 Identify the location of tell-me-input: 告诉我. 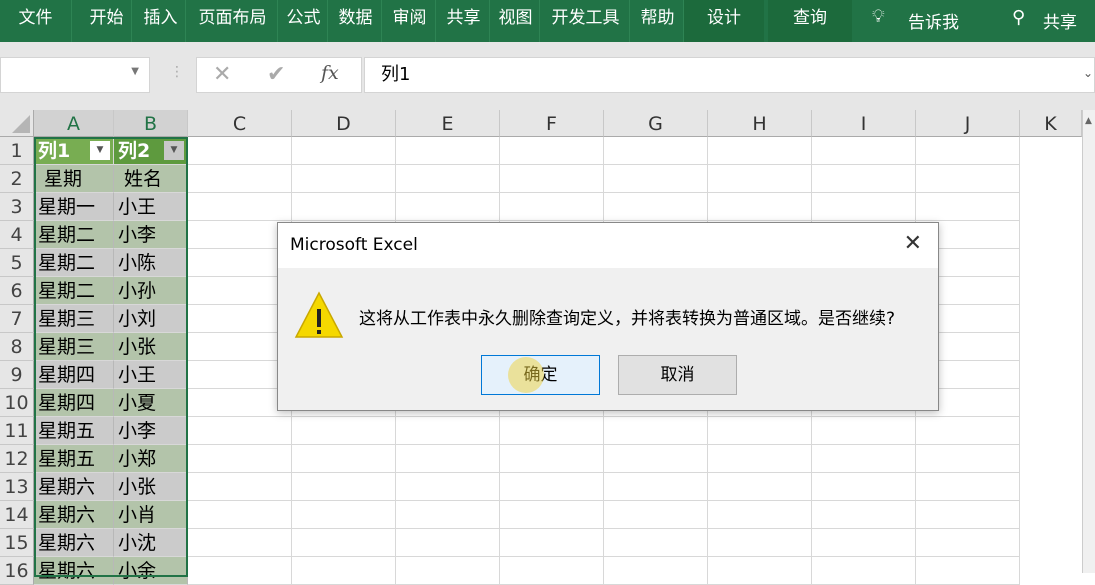
(933, 20).